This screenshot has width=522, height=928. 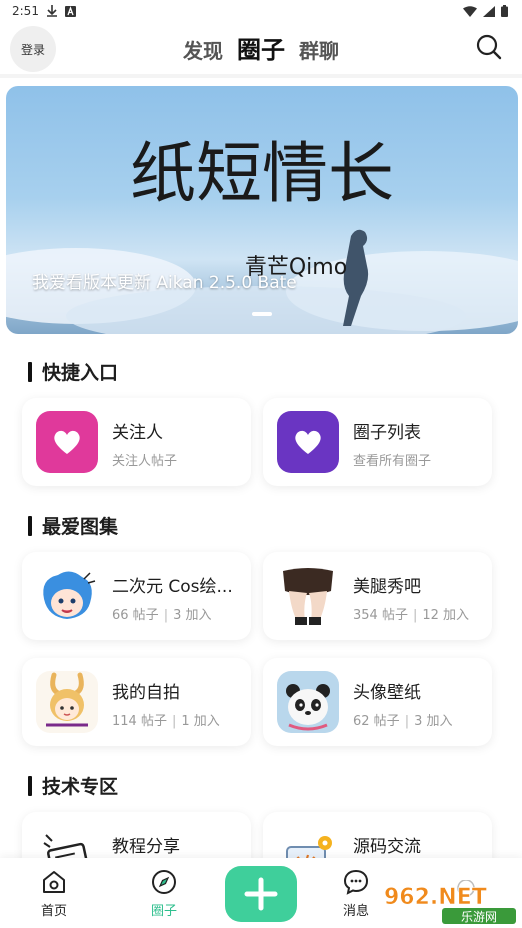 I want to click on card-title: 头像壁纸, so click(x=387, y=693).